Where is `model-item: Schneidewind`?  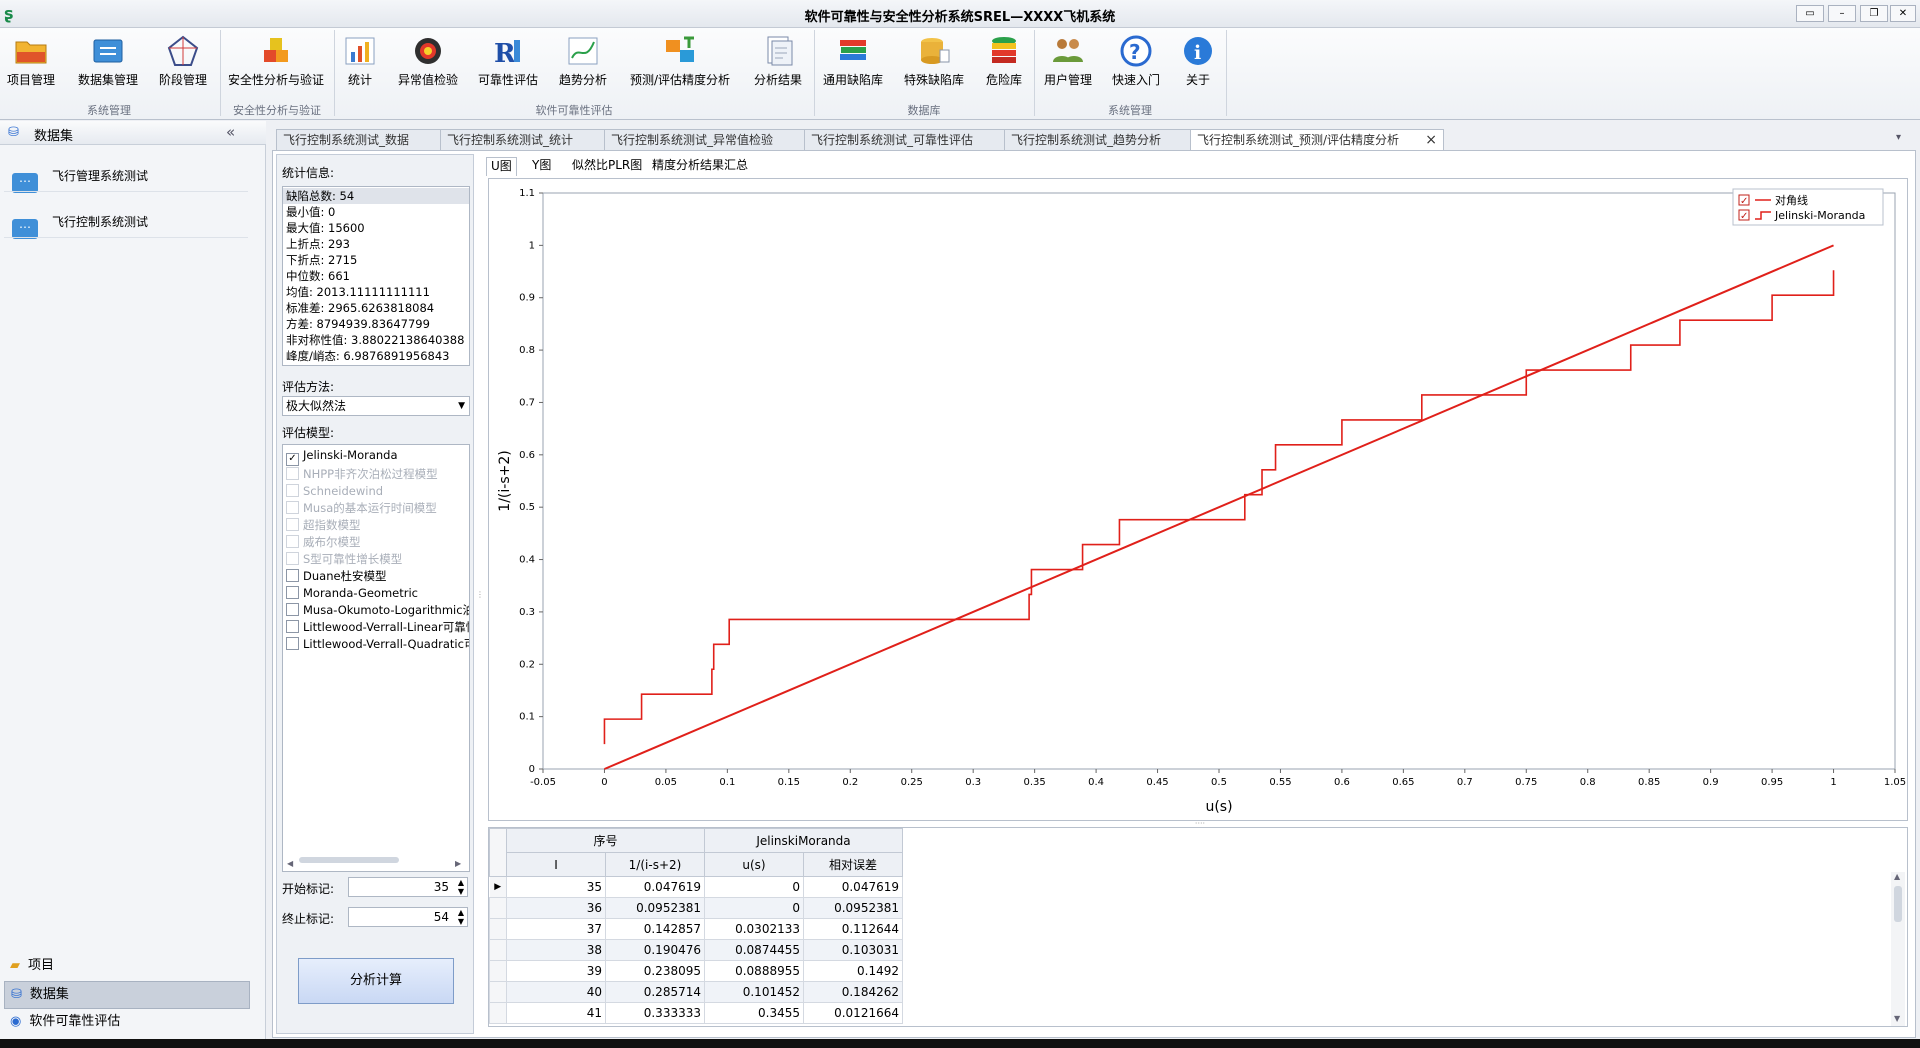
model-item: Schneidewind is located at coordinates (376, 491).